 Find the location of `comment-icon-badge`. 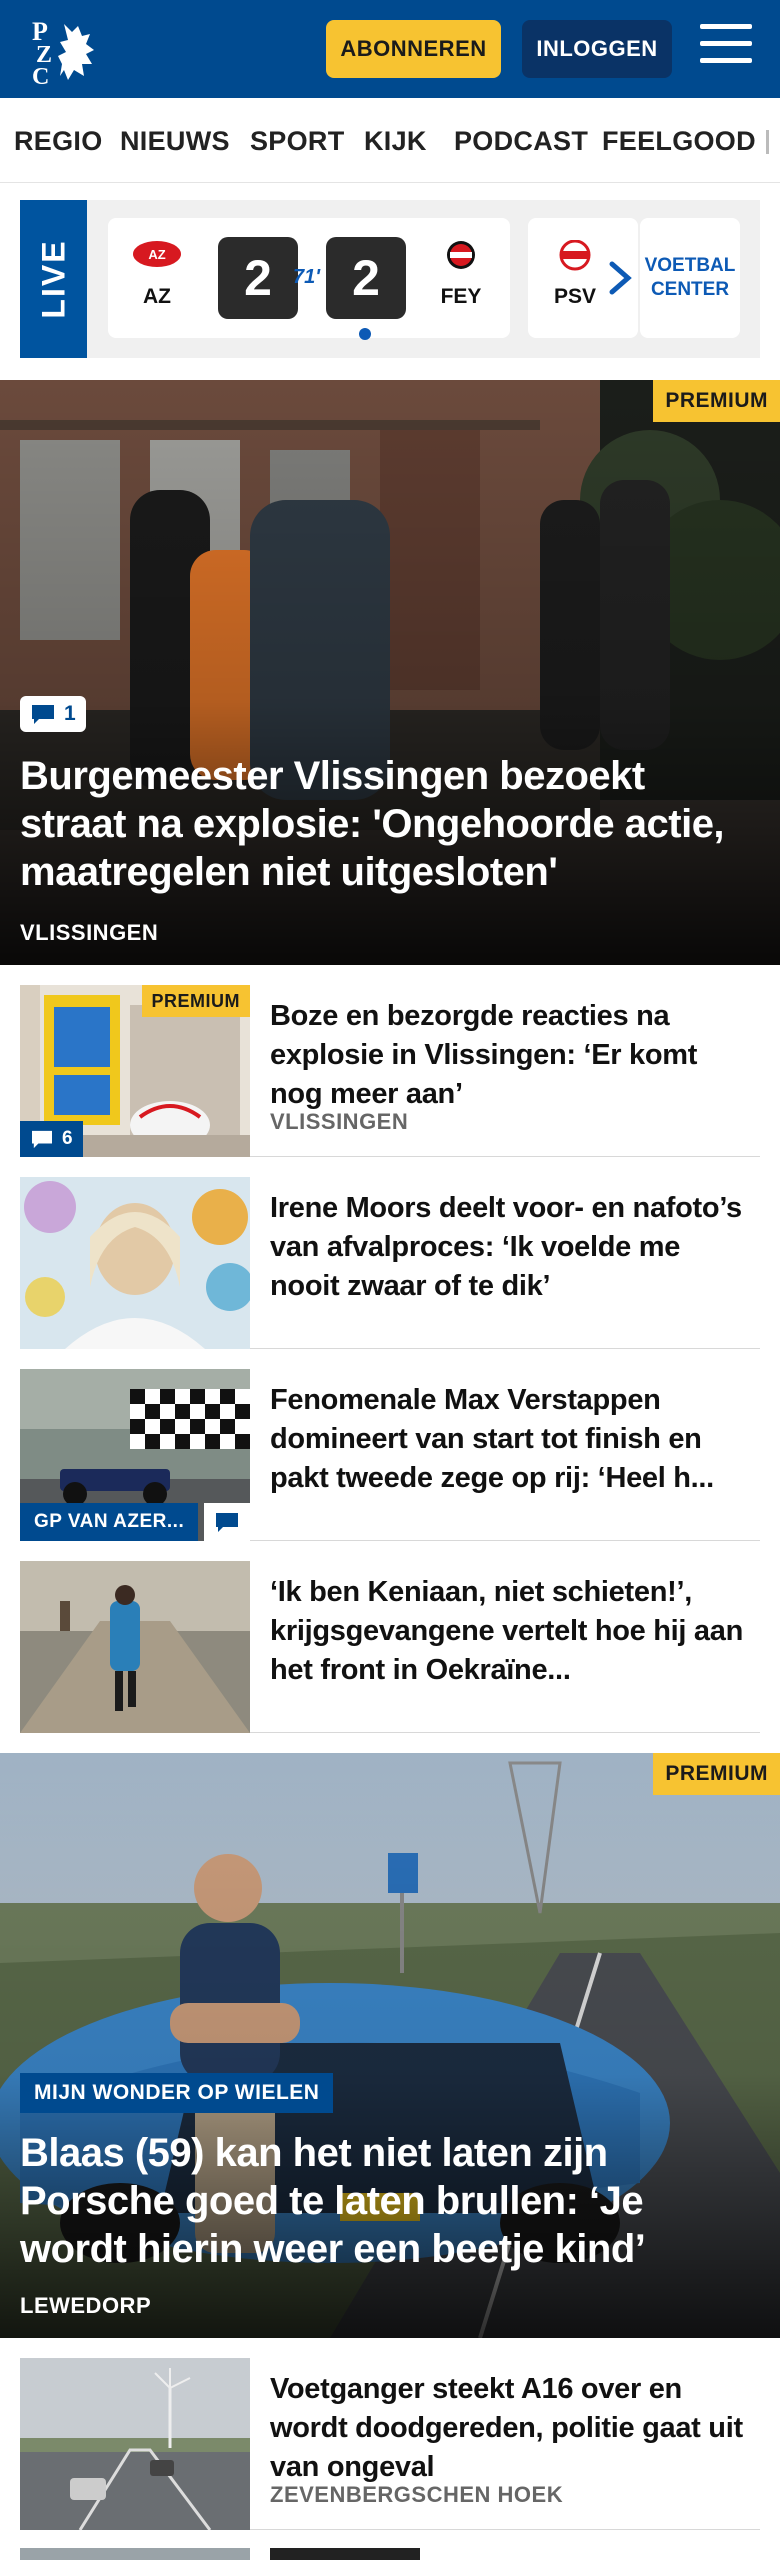

comment-icon-badge is located at coordinates (227, 1522).